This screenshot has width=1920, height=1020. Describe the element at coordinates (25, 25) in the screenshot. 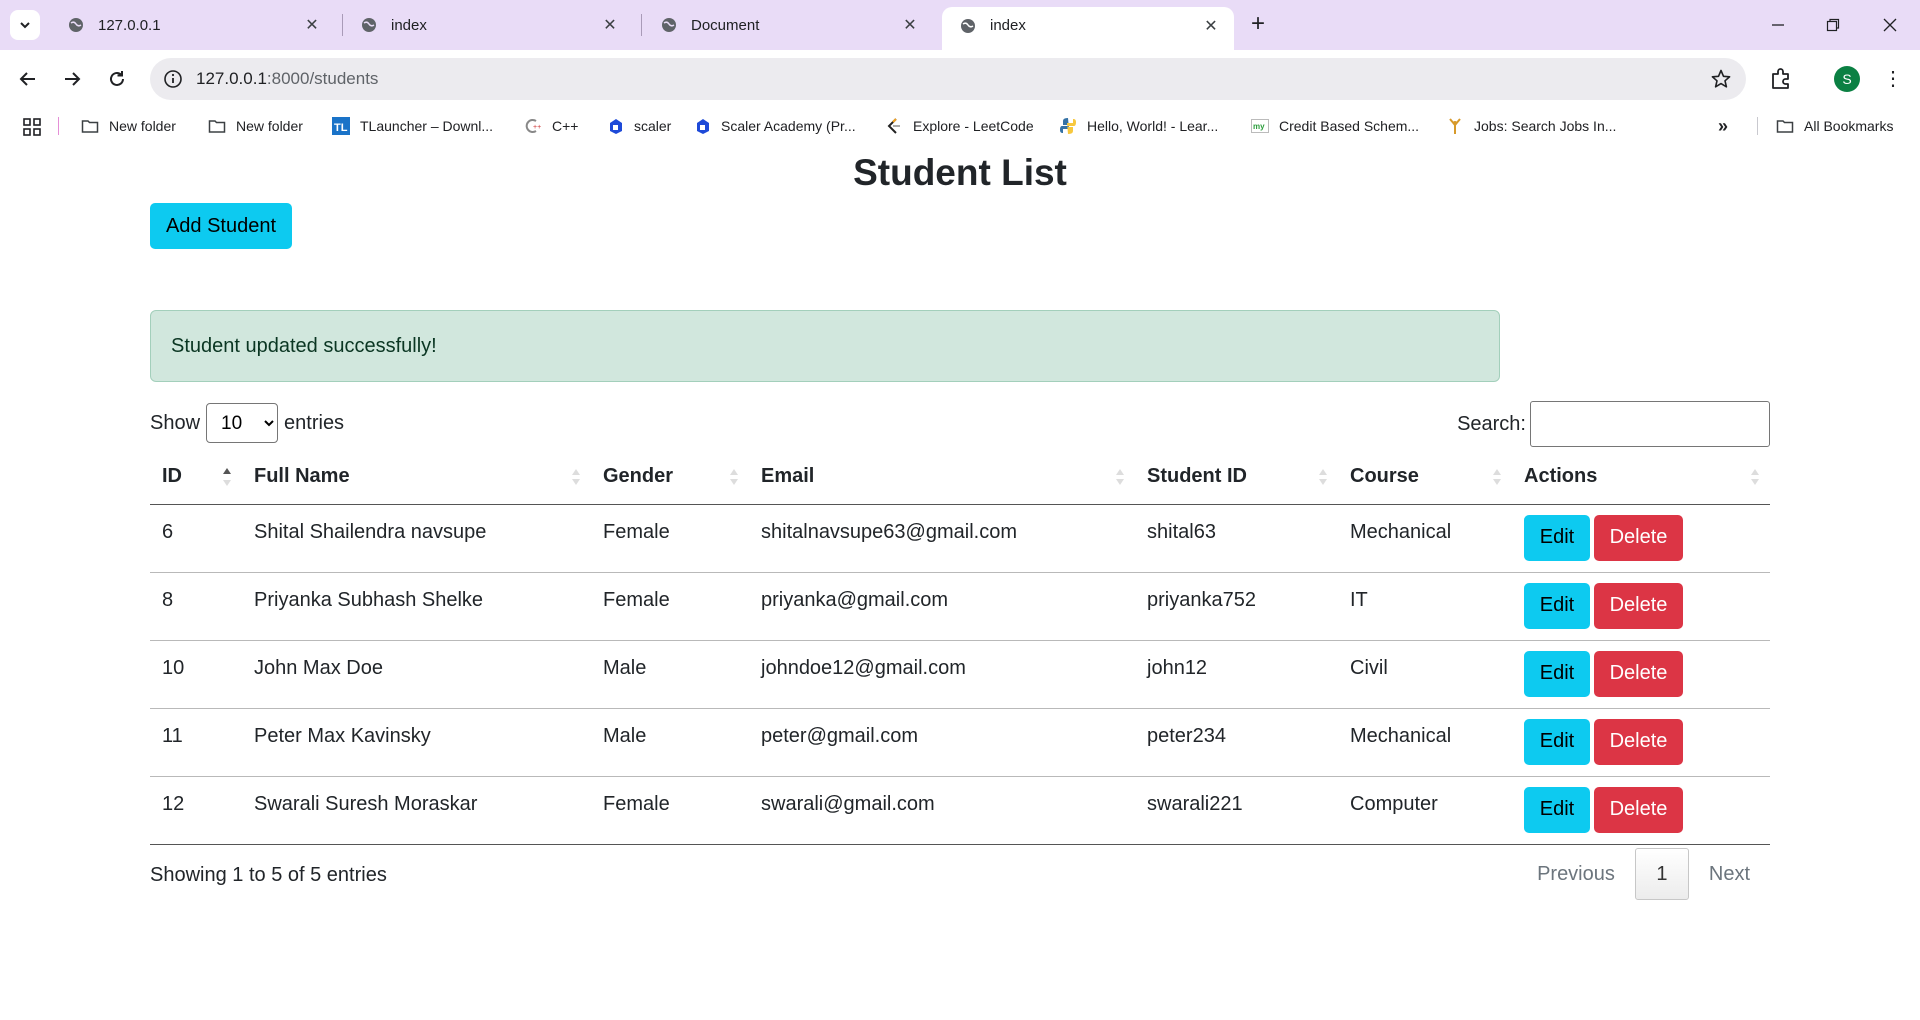

I see `tab-search-button` at that location.